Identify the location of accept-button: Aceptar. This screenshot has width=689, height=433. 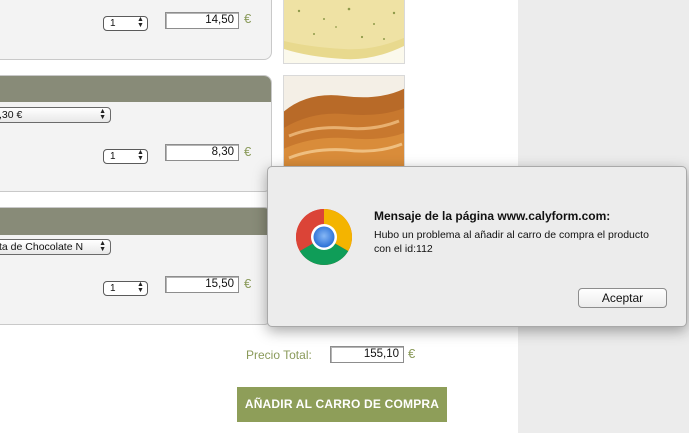
(622, 298).